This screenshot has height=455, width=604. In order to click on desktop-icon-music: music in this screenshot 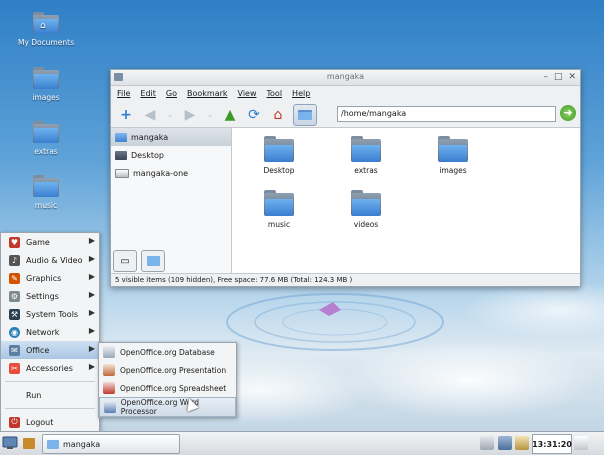, I will do `click(46, 192)`.